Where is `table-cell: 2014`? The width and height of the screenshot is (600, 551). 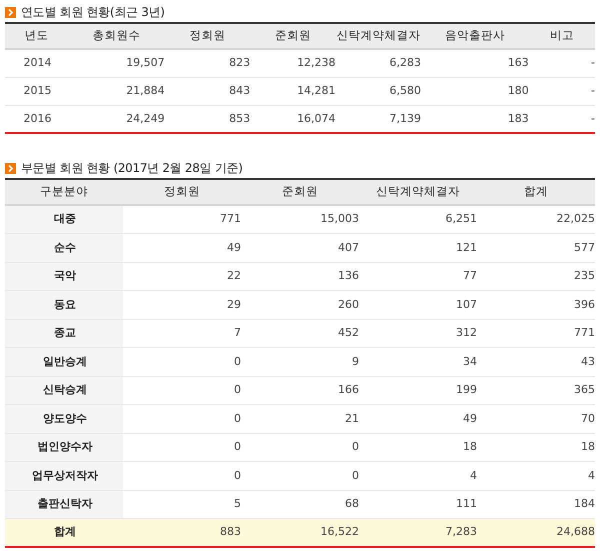
table-cell: 2014 is located at coordinates (36, 63).